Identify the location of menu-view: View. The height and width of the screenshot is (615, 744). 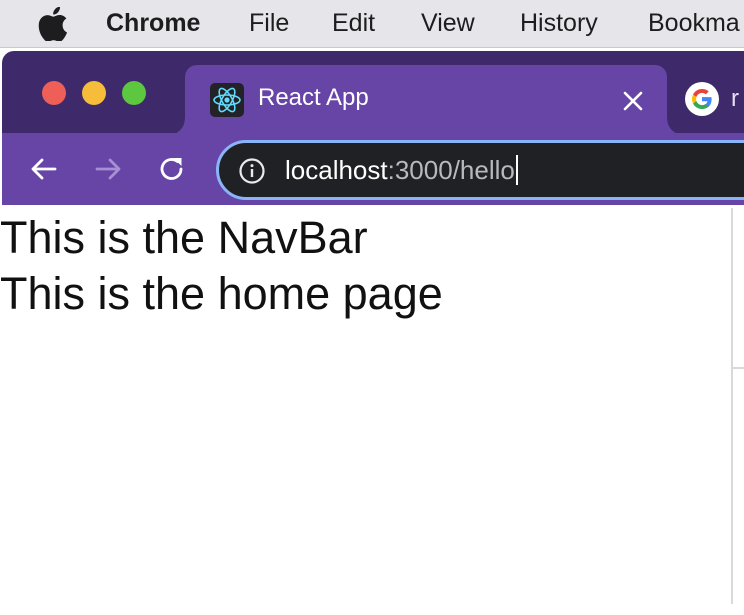
(448, 23).